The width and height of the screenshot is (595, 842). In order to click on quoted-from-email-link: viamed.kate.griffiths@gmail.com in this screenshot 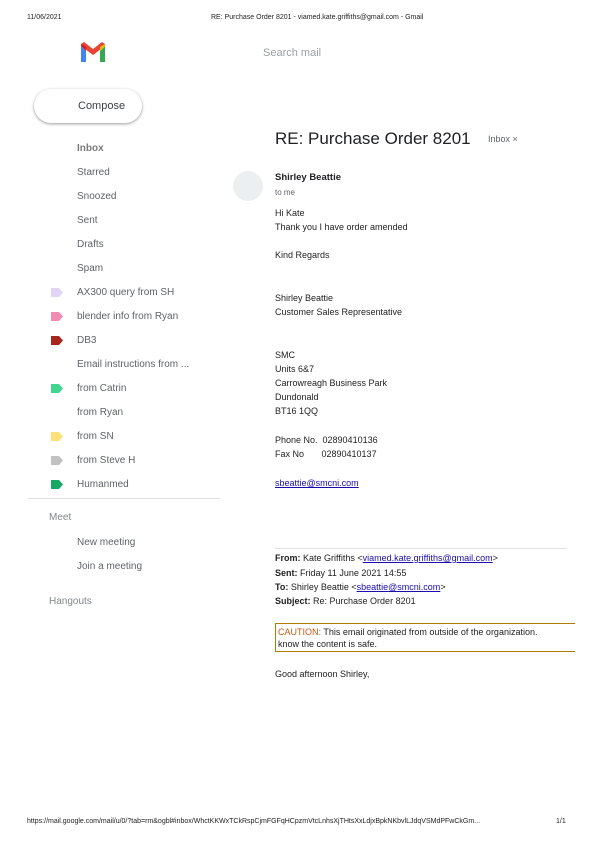, I will do `click(428, 558)`.